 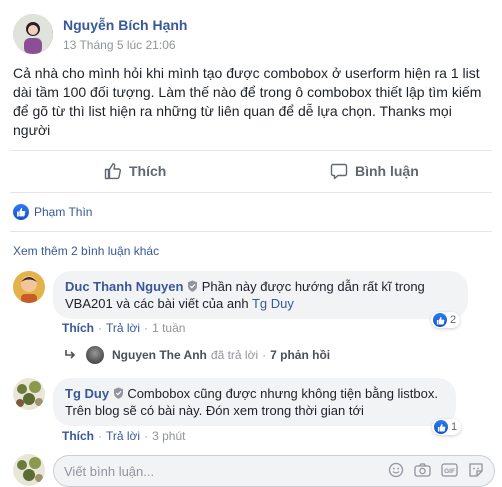 I want to click on like-button-label: Thích, so click(x=148, y=171).